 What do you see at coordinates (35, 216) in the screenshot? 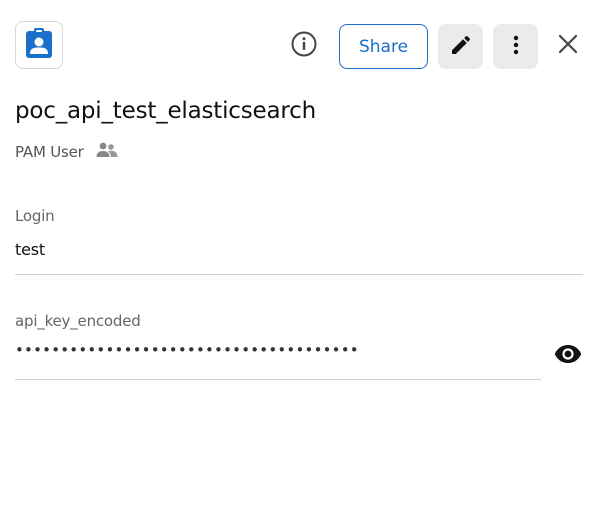
I see `login-label: Login` at bounding box center [35, 216].